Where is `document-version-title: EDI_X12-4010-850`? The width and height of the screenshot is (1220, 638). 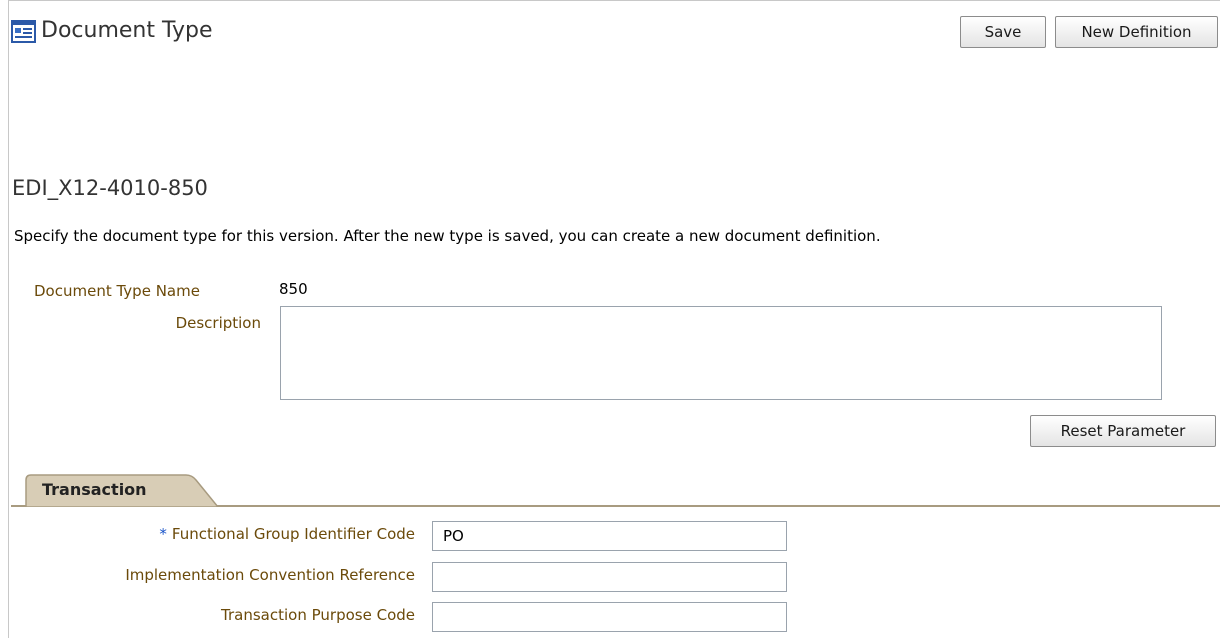
document-version-title: EDI_X12-4010-850 is located at coordinates (110, 188).